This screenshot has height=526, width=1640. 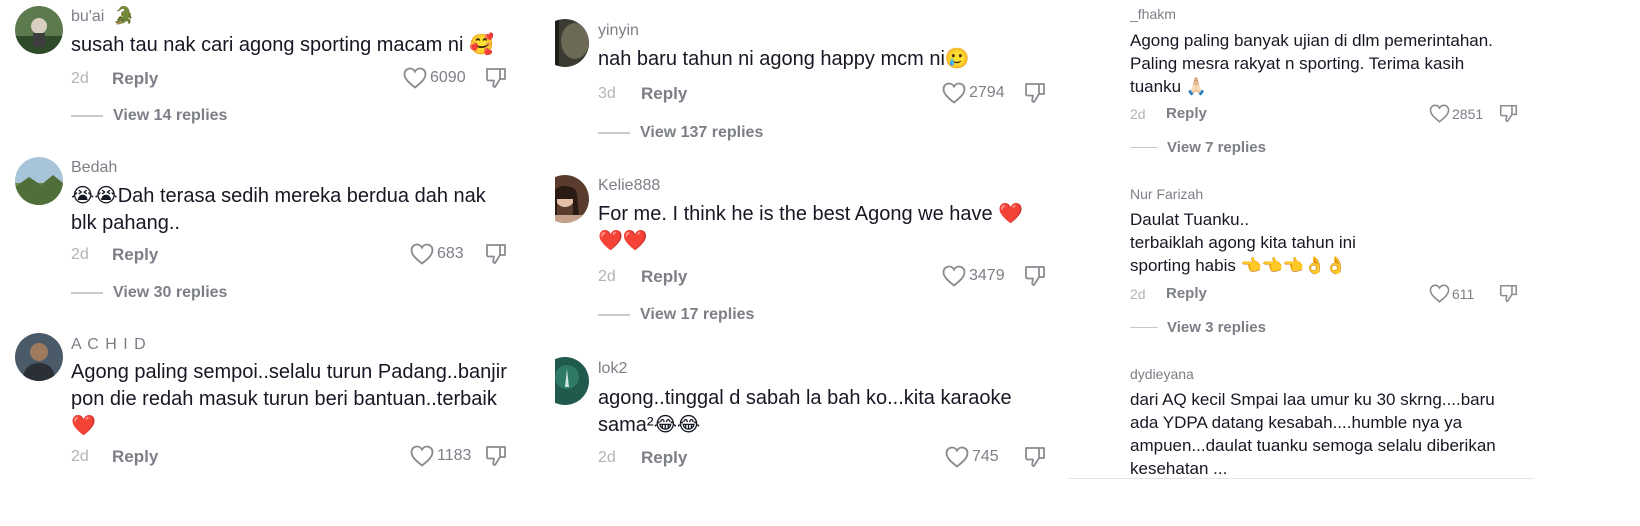 I want to click on comment-username: A C H I D, so click(x=109, y=345).